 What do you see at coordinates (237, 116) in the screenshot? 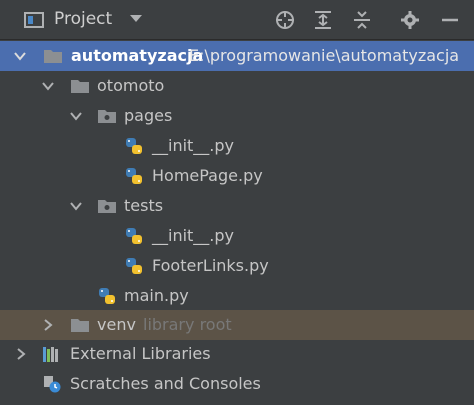
I see `tree-item-pages: pages` at bounding box center [237, 116].